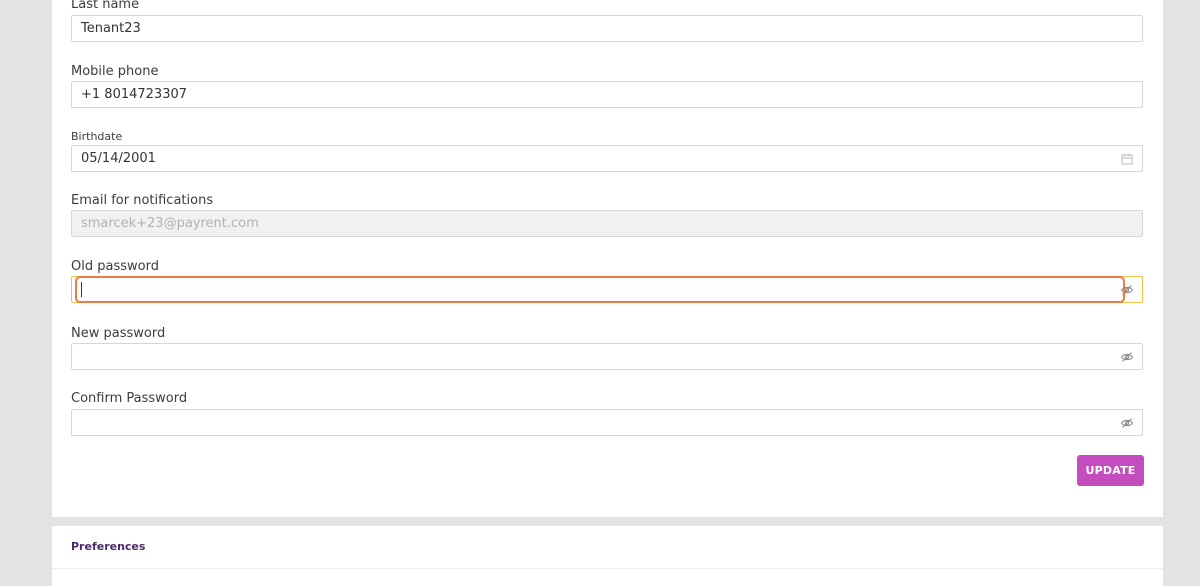  Describe the element at coordinates (607, 94) in the screenshot. I see `mobile-phone-field: +1 8014723307` at that location.